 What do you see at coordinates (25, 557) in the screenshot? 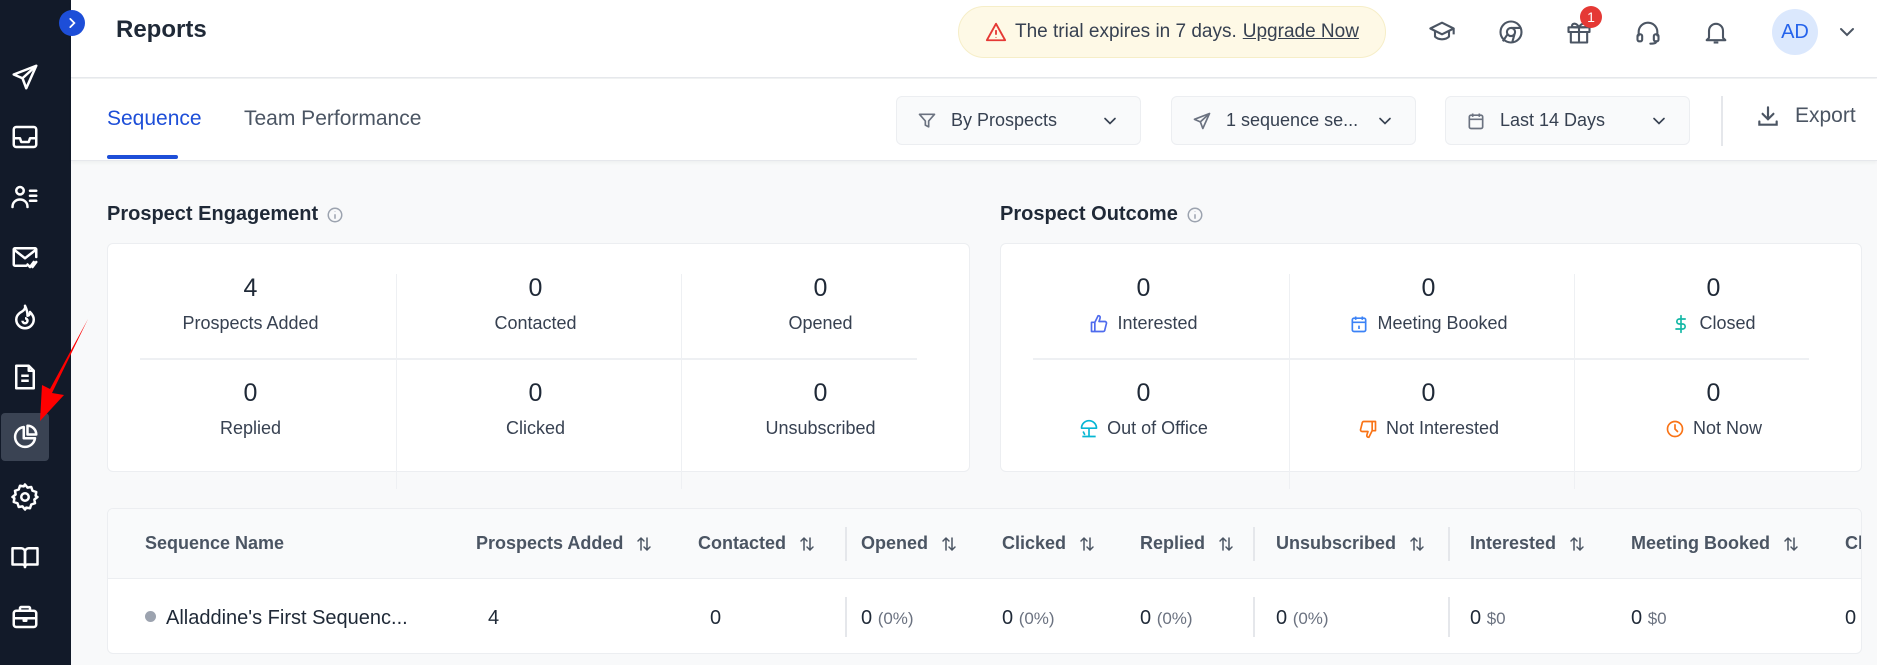
I see `sidebar-item-help-docs` at bounding box center [25, 557].